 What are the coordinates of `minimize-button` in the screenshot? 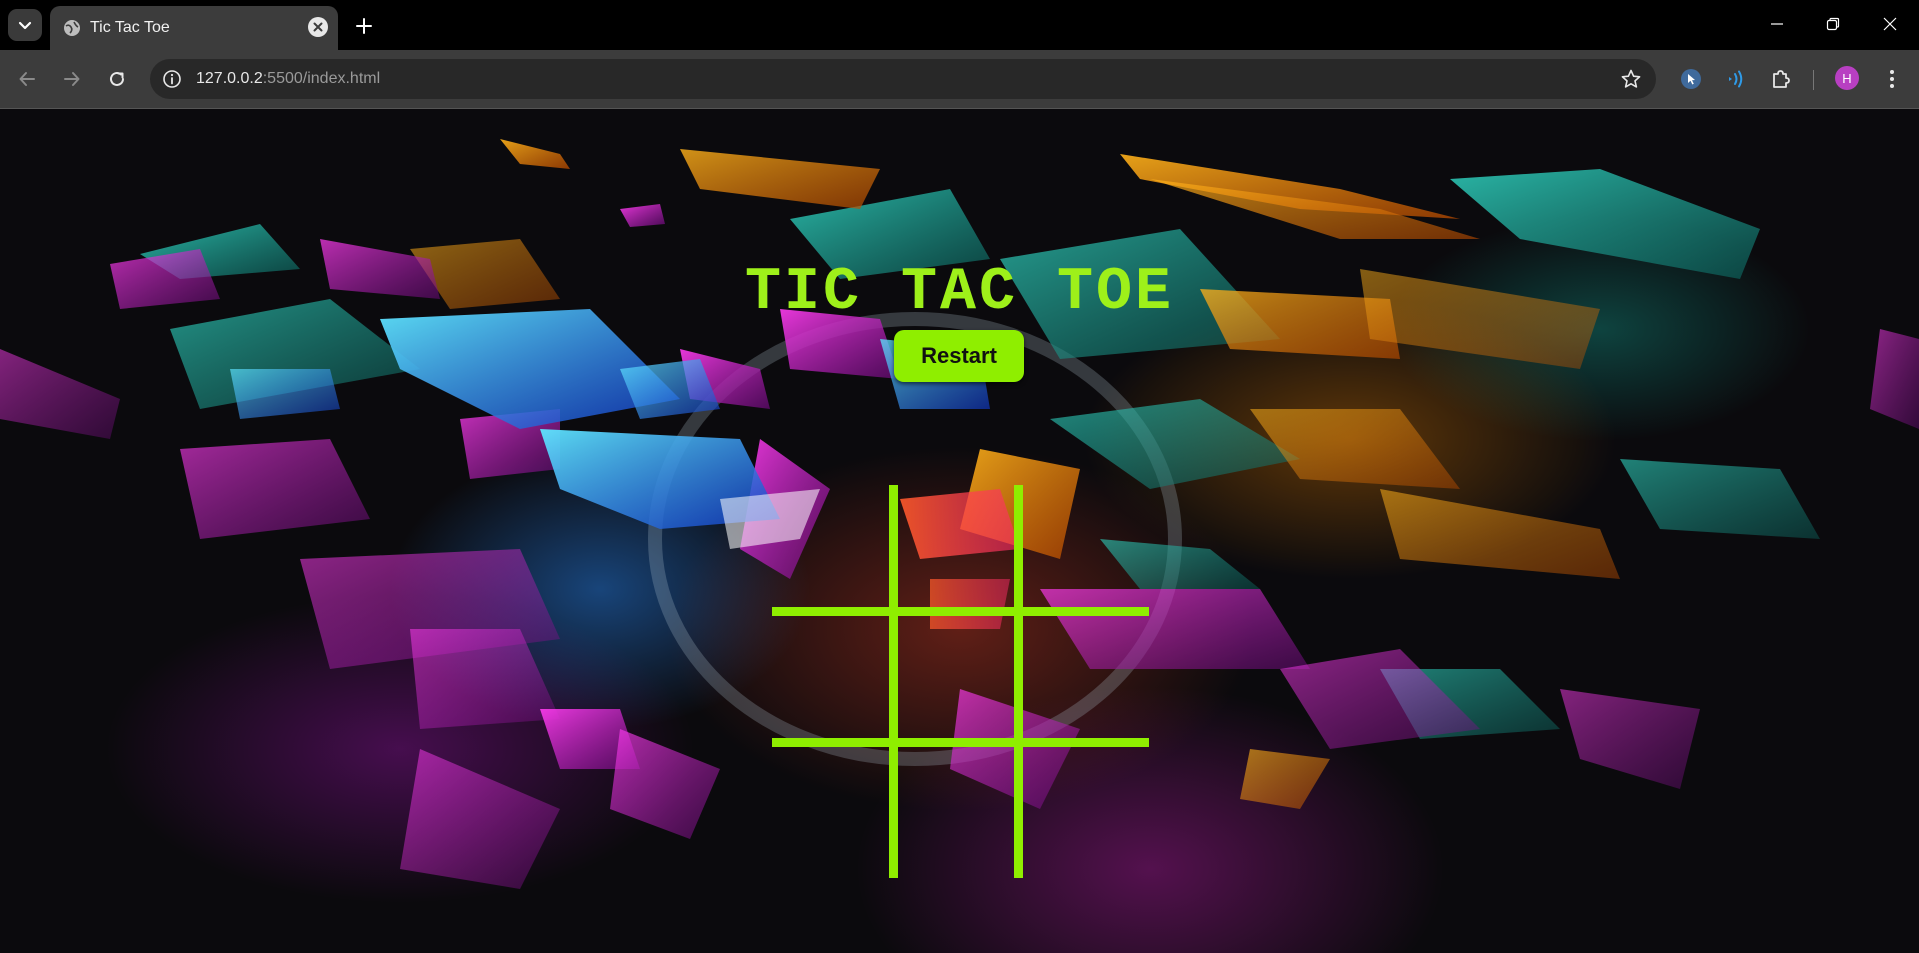 It's located at (1777, 24).